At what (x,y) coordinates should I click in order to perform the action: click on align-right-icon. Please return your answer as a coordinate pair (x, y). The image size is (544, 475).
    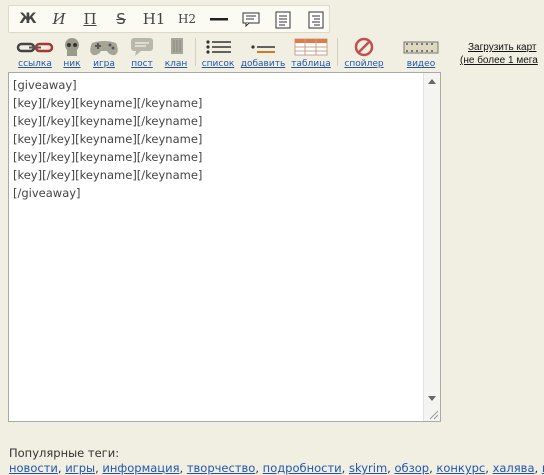
    Looking at the image, I should click on (316, 20).